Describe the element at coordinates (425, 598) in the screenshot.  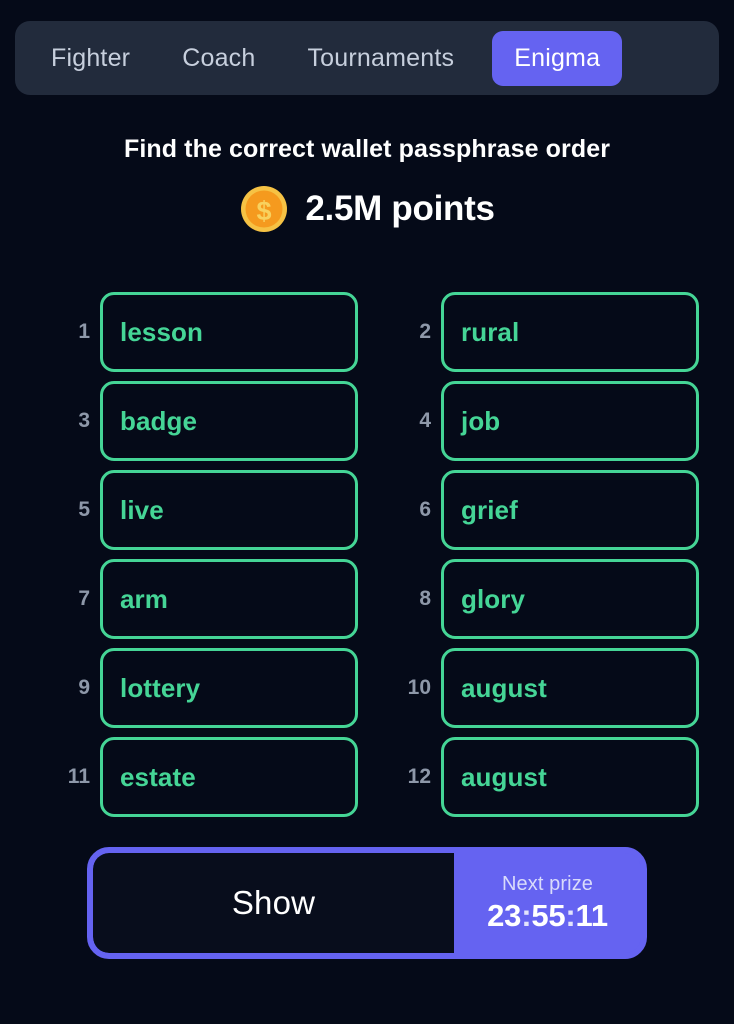
I see `passphrase-index-8: 8` at that location.